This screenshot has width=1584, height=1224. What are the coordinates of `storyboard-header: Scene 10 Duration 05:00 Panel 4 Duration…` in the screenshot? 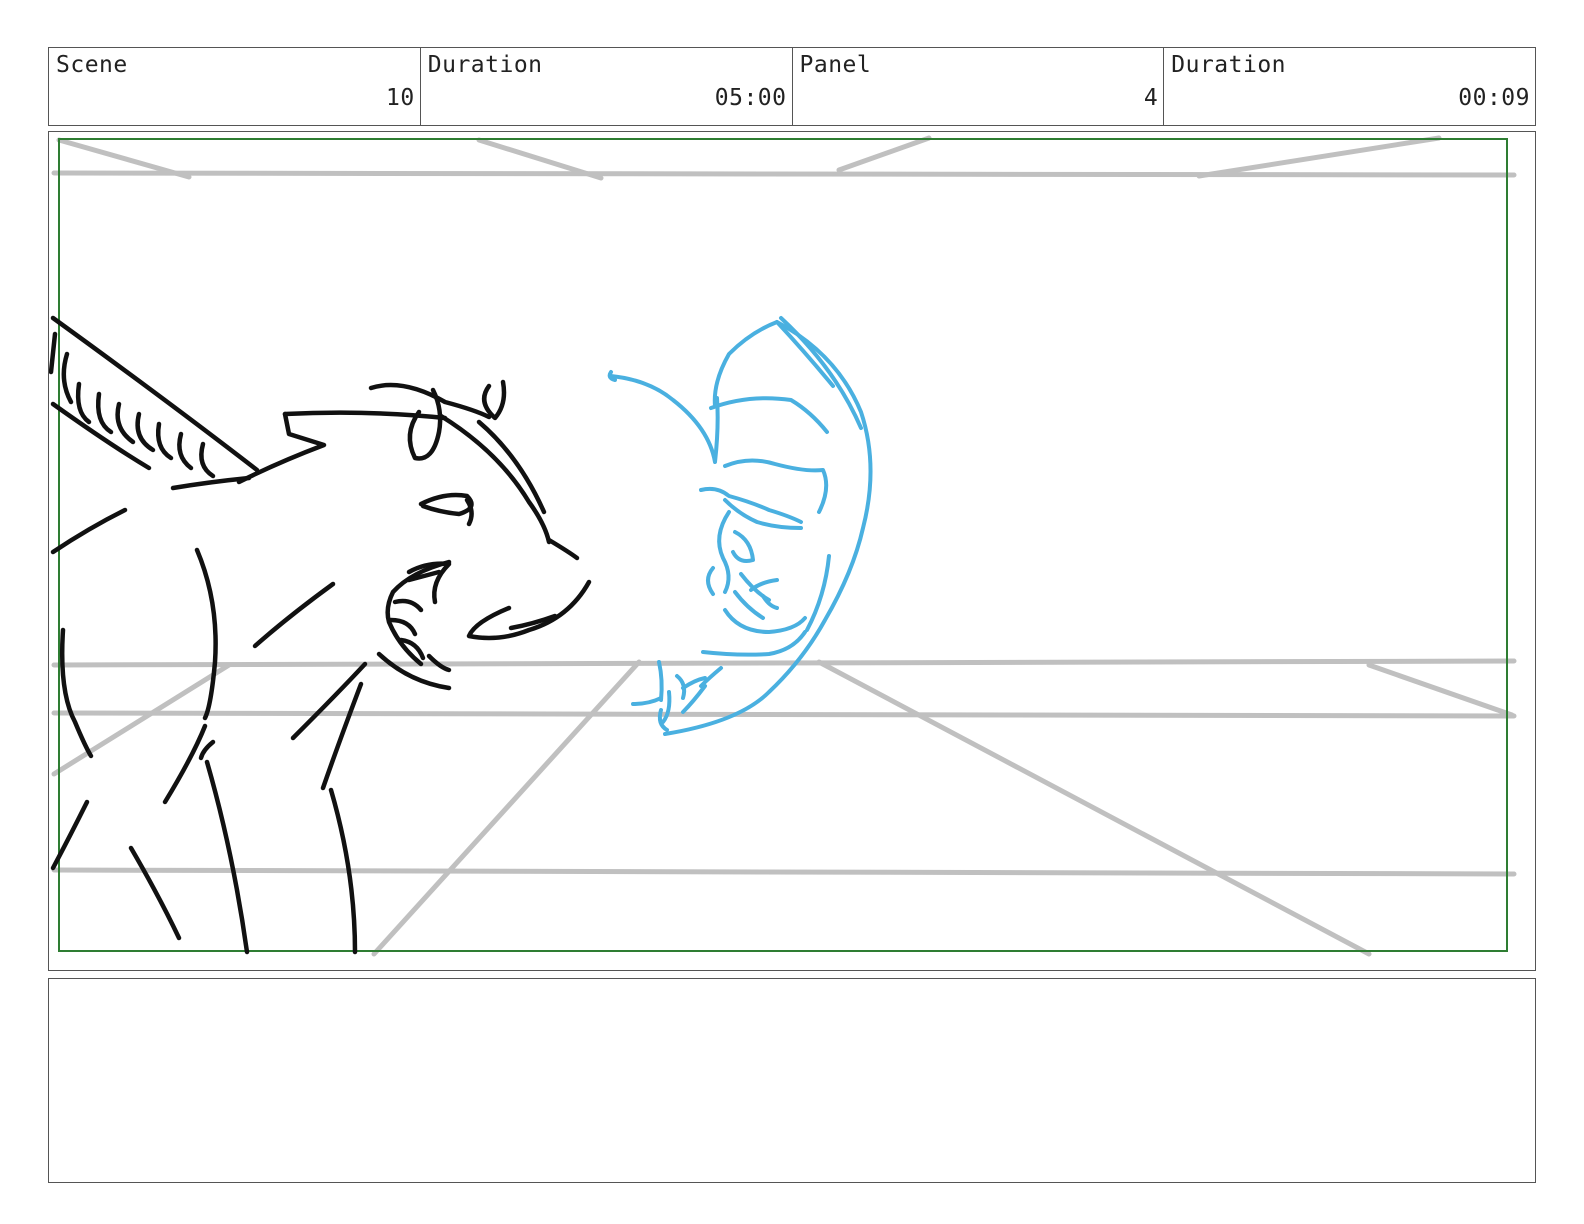 It's located at (792, 86).